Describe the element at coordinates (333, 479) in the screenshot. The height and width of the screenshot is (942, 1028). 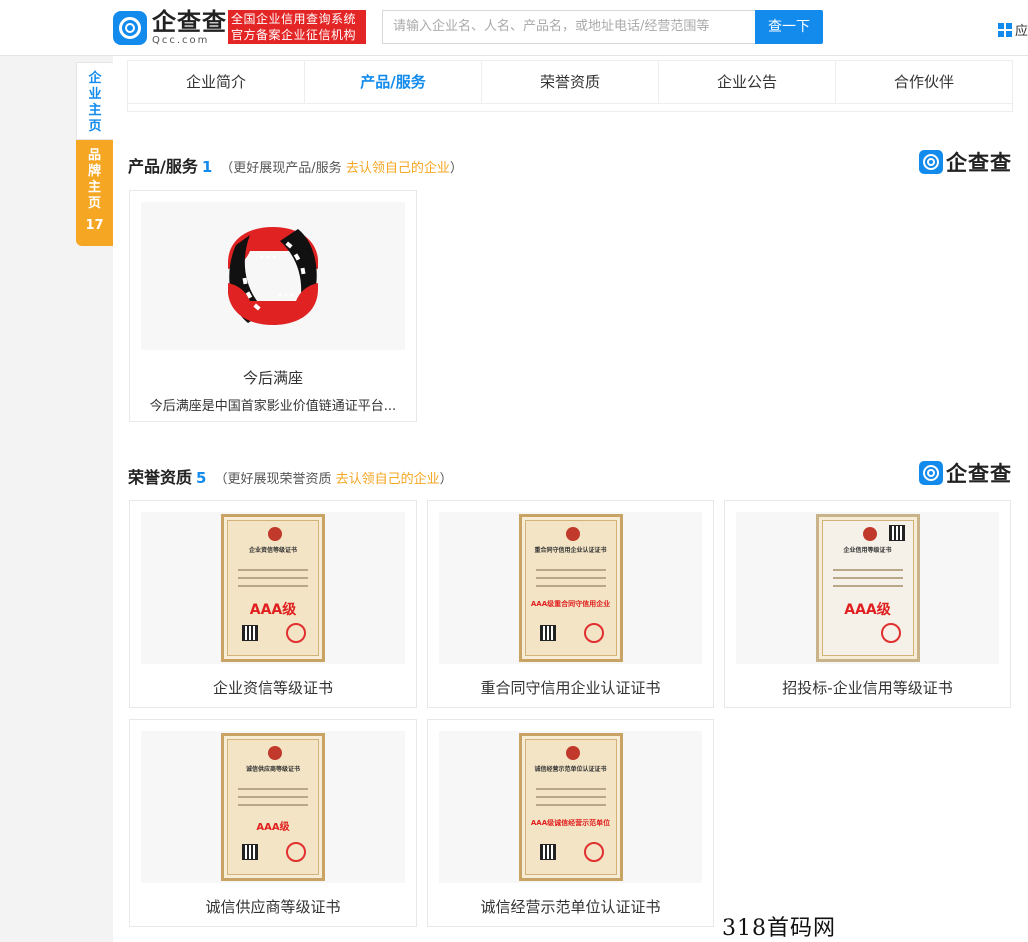
I see `honors-note: （更好展现荣誉资质 去认领自己的企业）` at that location.